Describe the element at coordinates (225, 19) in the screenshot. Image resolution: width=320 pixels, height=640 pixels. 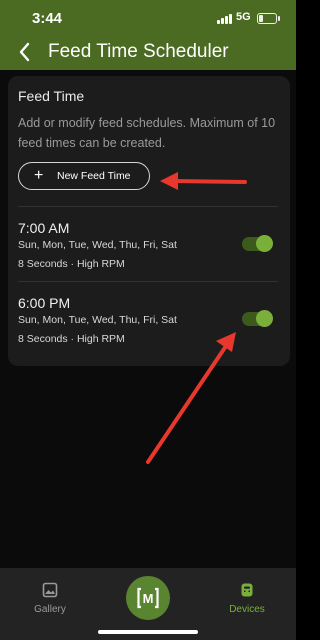
I see `signal-icon` at that location.